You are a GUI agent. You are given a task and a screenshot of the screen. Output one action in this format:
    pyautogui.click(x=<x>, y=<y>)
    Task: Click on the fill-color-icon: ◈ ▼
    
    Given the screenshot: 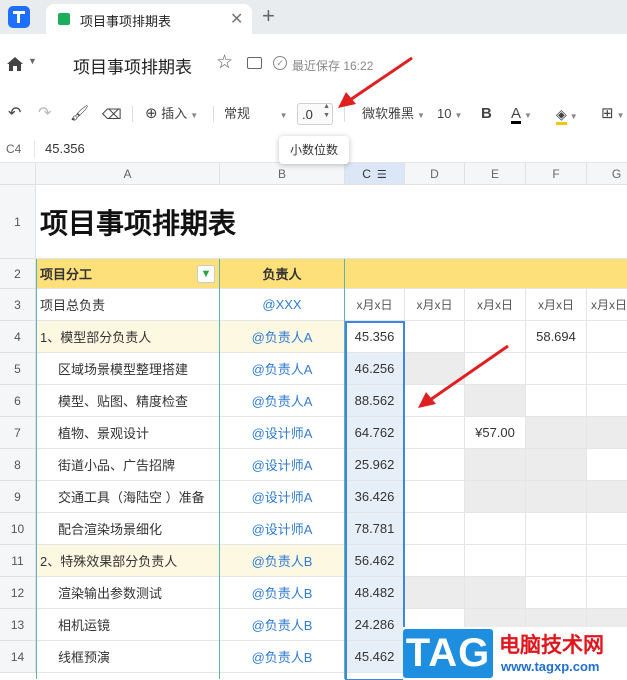 What is the action you would take?
    pyautogui.click(x=567, y=114)
    